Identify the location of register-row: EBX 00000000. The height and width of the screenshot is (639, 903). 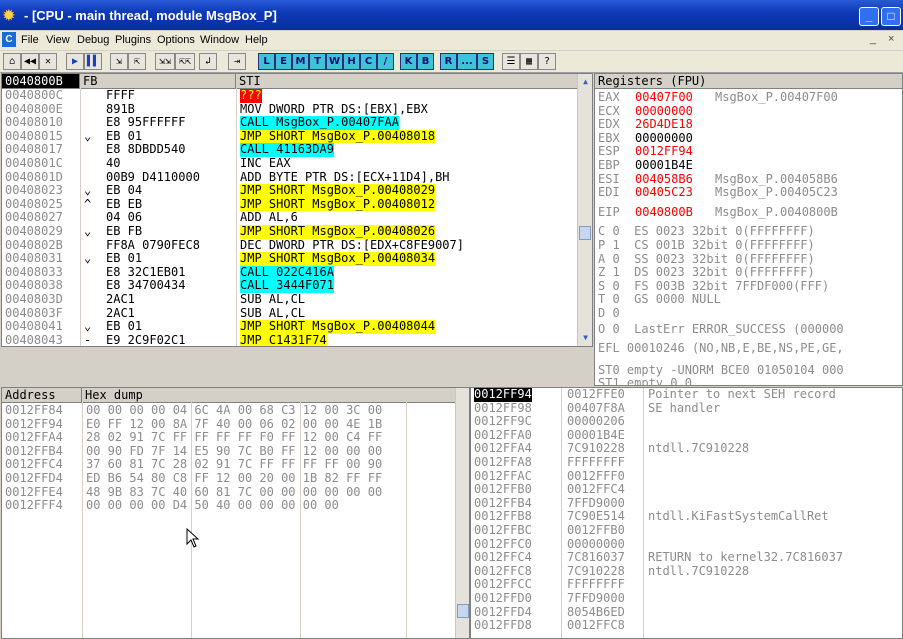
(748, 138).